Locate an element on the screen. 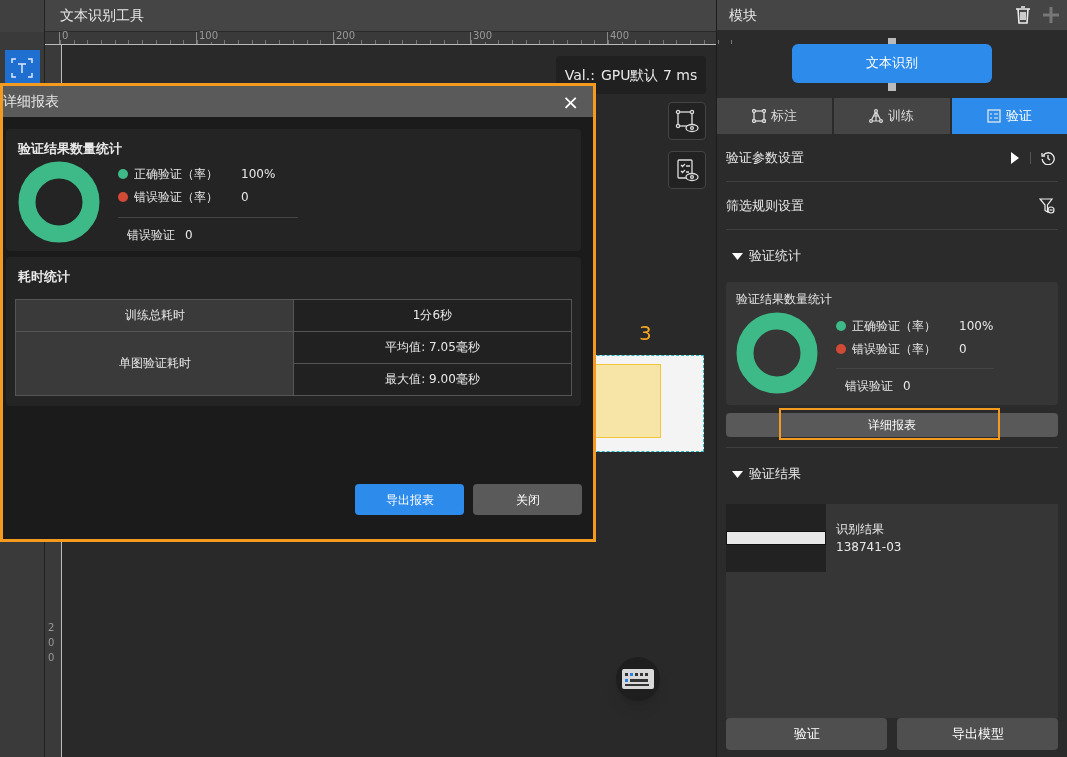 Image resolution: width=1067 pixels, height=757 pixels. ruler-label: 400 is located at coordinates (620, 36).